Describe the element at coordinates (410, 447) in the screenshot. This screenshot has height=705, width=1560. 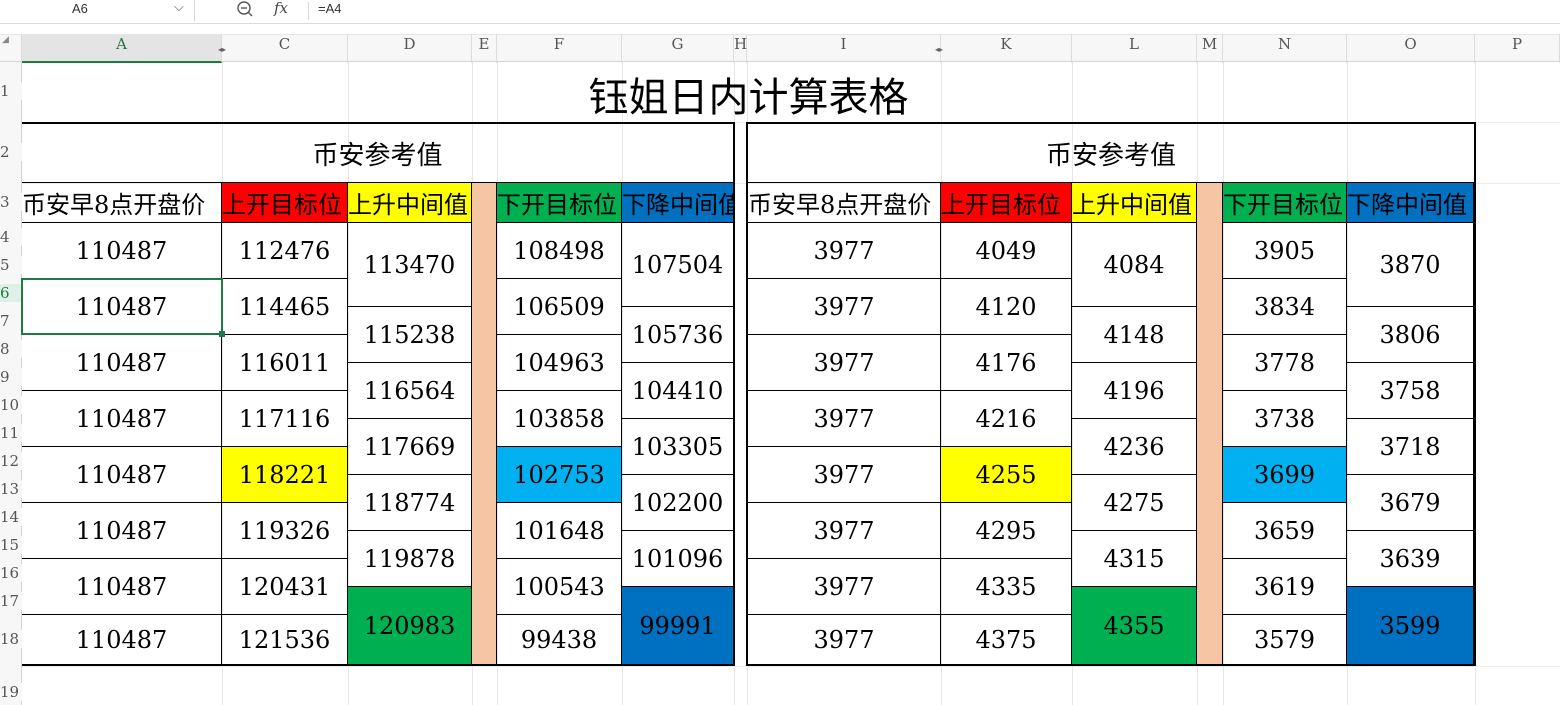
I see `up-mid-cell: 117669` at that location.